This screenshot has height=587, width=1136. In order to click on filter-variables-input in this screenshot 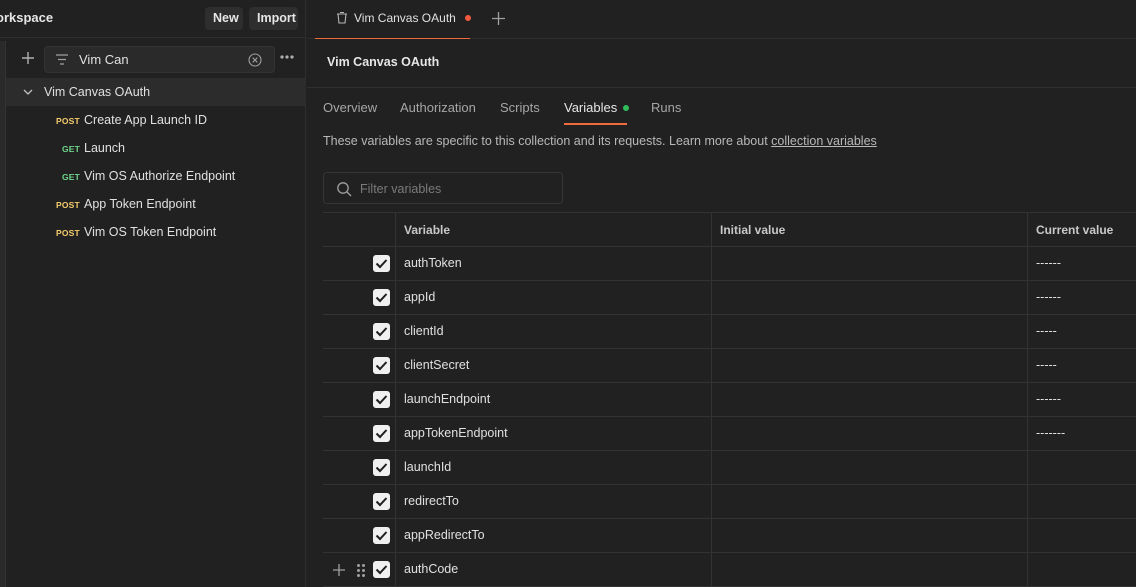, I will do `click(455, 189)`.